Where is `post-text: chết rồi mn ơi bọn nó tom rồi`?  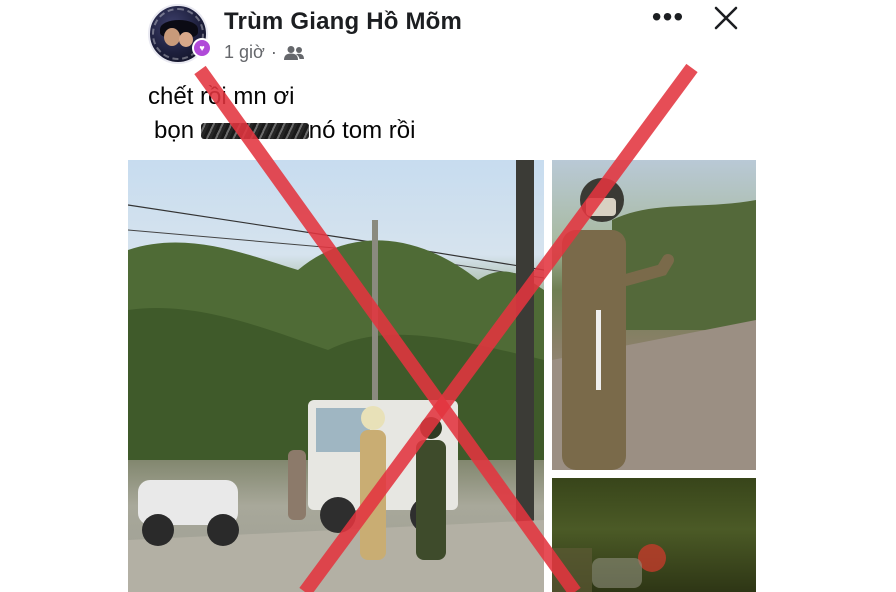
post-text: chết rồi mn ơi bọn nó tom rồi is located at coordinates (281, 114).